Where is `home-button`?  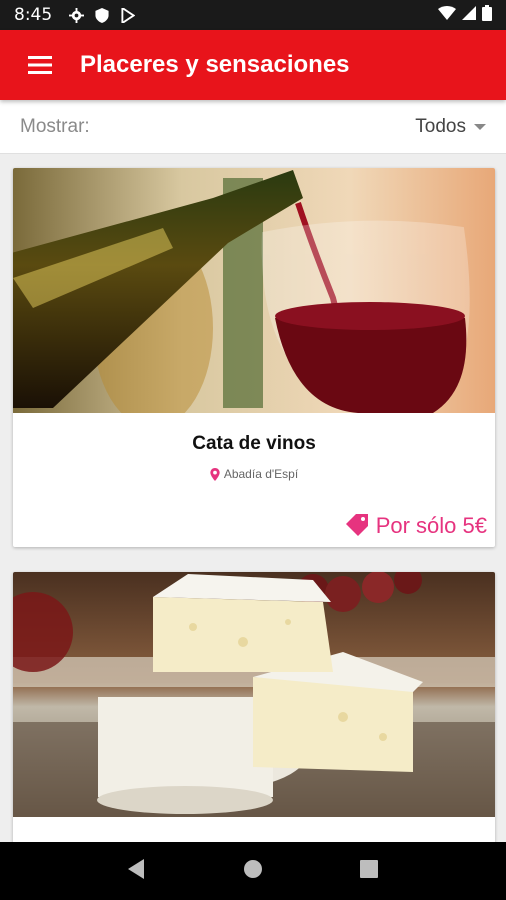
home-button is located at coordinates (253, 871).